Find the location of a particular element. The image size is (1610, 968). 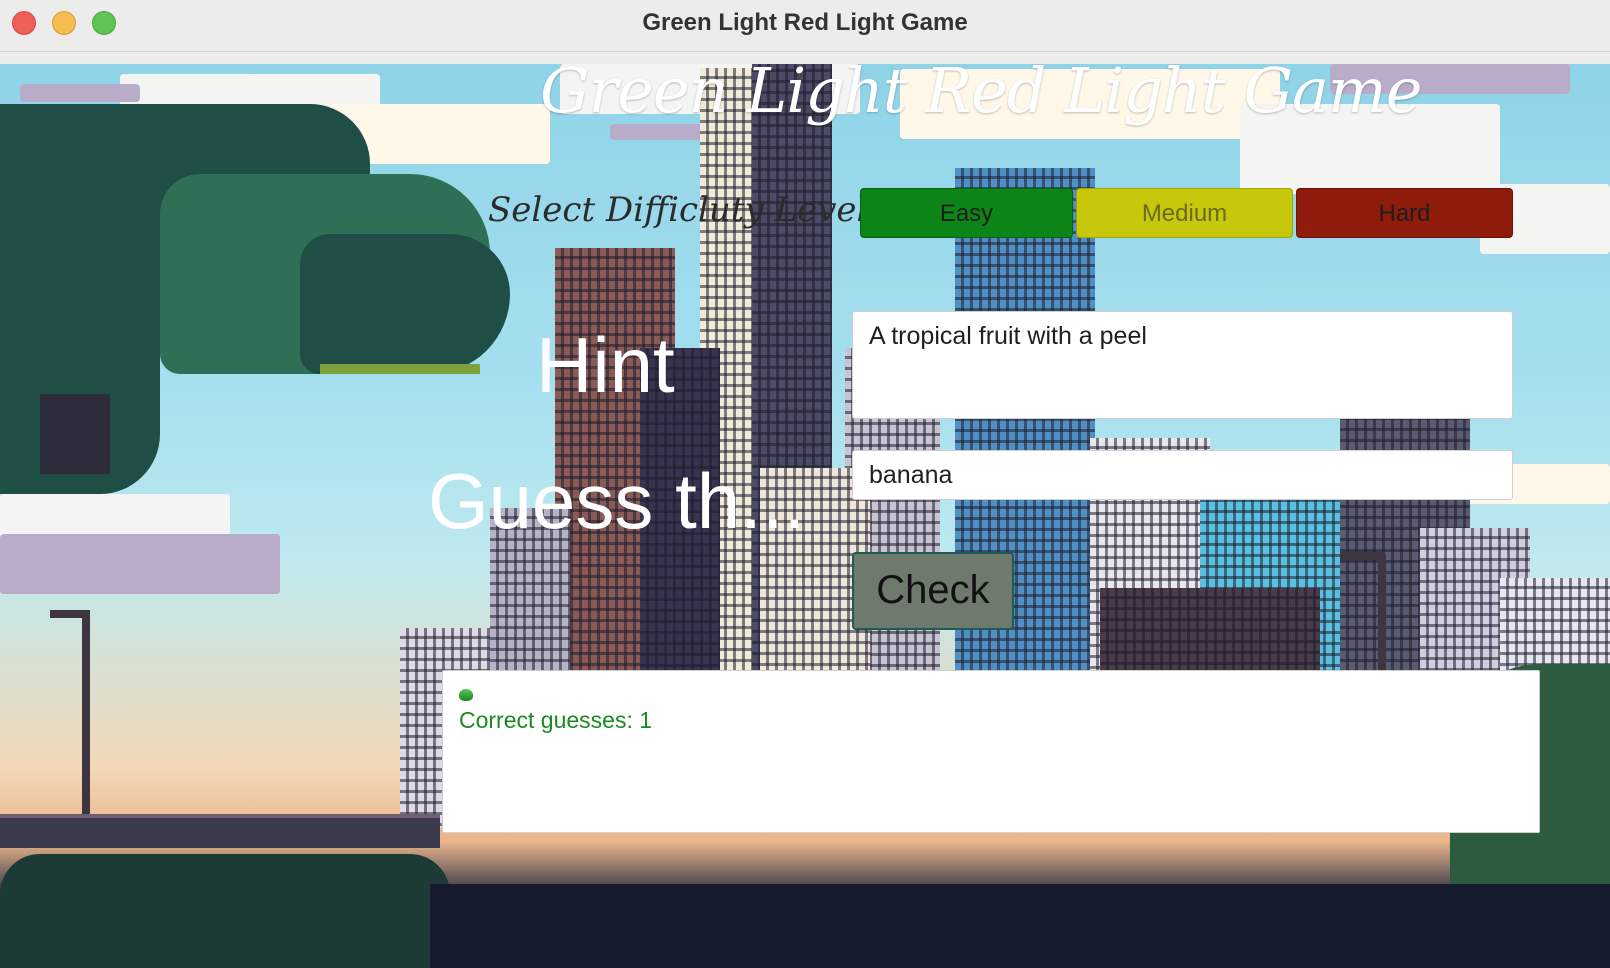

tree-highlight is located at coordinates (400, 369).